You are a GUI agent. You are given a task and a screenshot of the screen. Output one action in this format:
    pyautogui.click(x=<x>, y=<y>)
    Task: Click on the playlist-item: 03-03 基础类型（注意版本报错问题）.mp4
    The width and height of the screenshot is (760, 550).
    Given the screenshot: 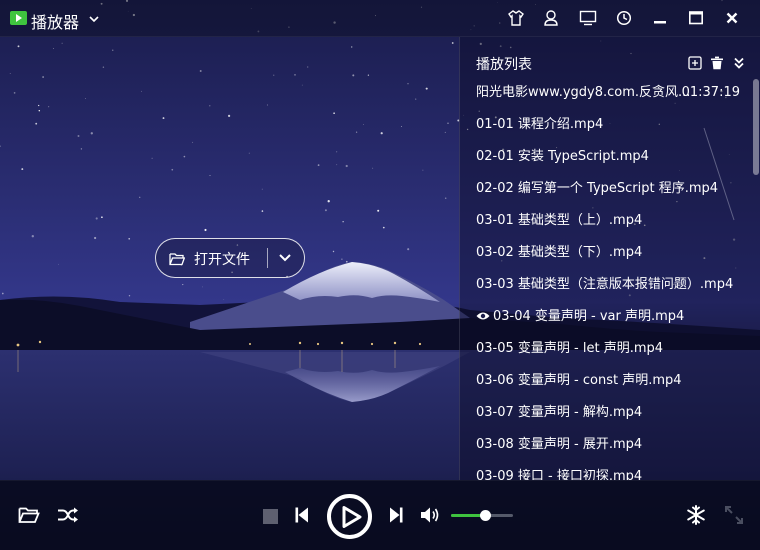 What is the action you would take?
    pyautogui.click(x=606, y=285)
    